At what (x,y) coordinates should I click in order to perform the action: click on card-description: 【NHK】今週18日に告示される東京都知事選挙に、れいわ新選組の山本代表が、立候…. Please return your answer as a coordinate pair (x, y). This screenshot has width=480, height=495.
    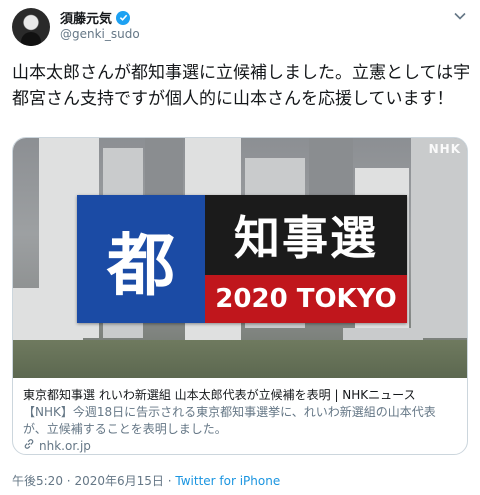
    Looking at the image, I should click on (229, 420).